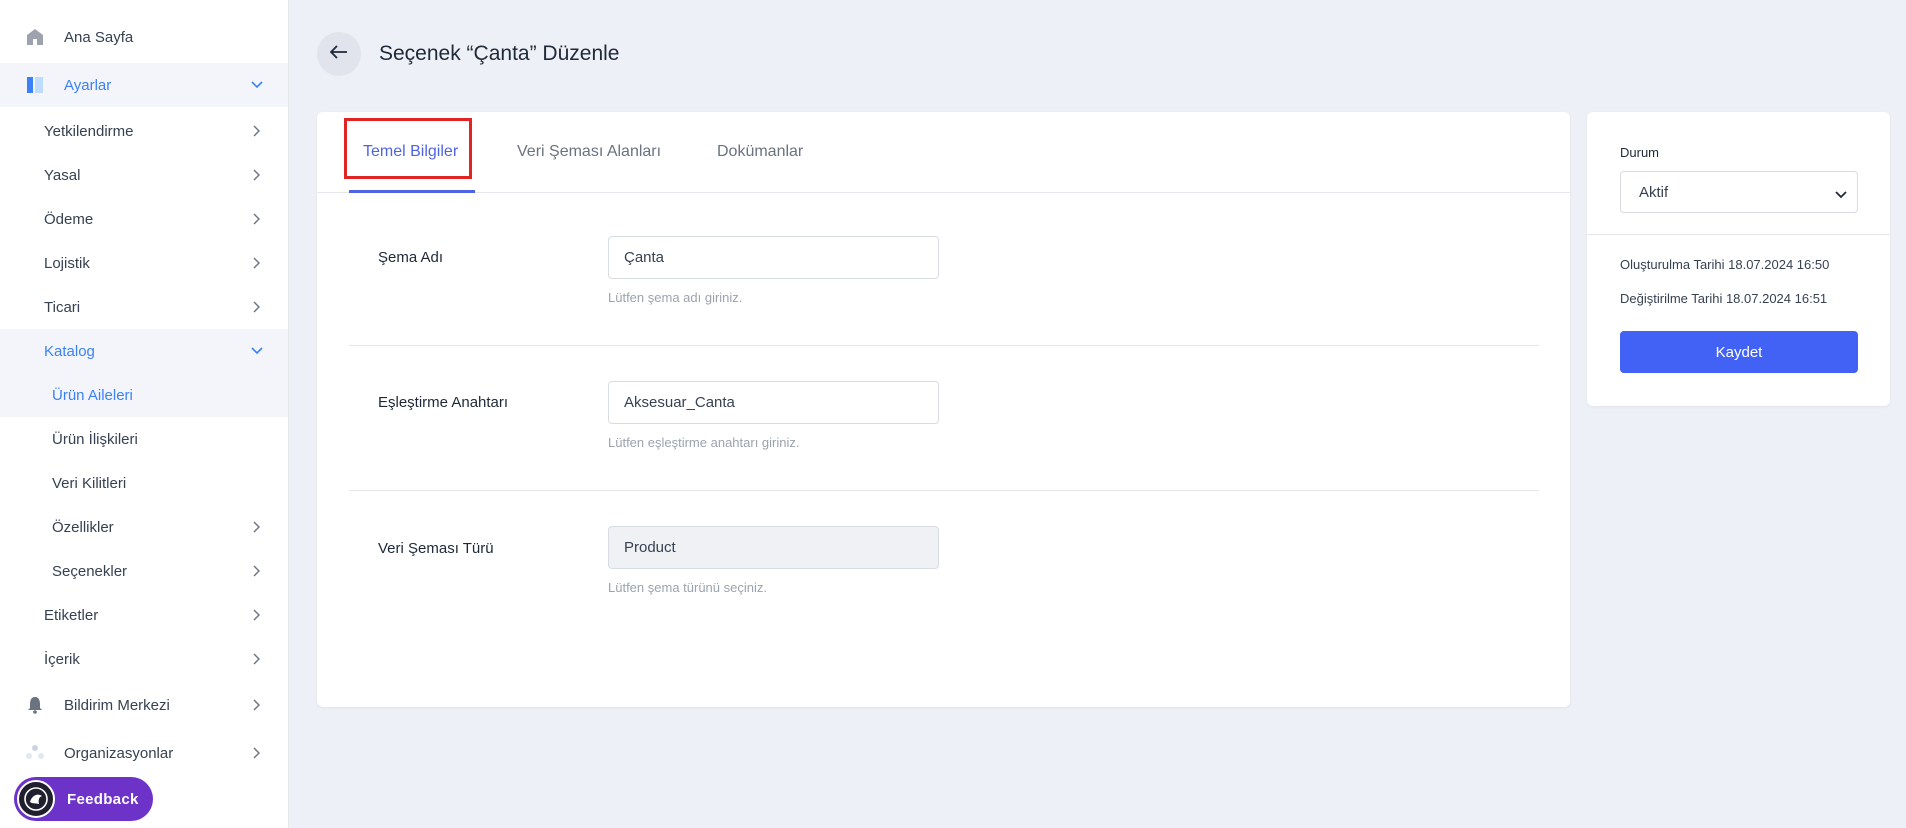 The width and height of the screenshot is (1906, 828). I want to click on sidebar-item-label: Ana Sayfa, so click(99, 37).